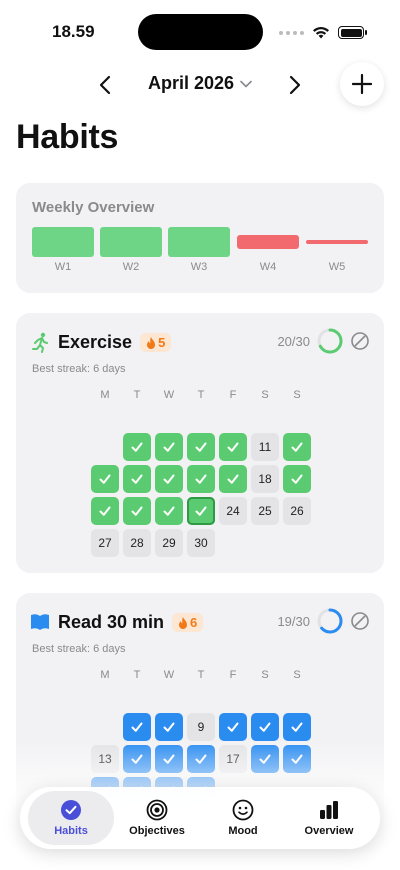 This screenshot has height=870, width=400. Describe the element at coordinates (194, 622) in the screenshot. I see `streak-count: 6` at that location.